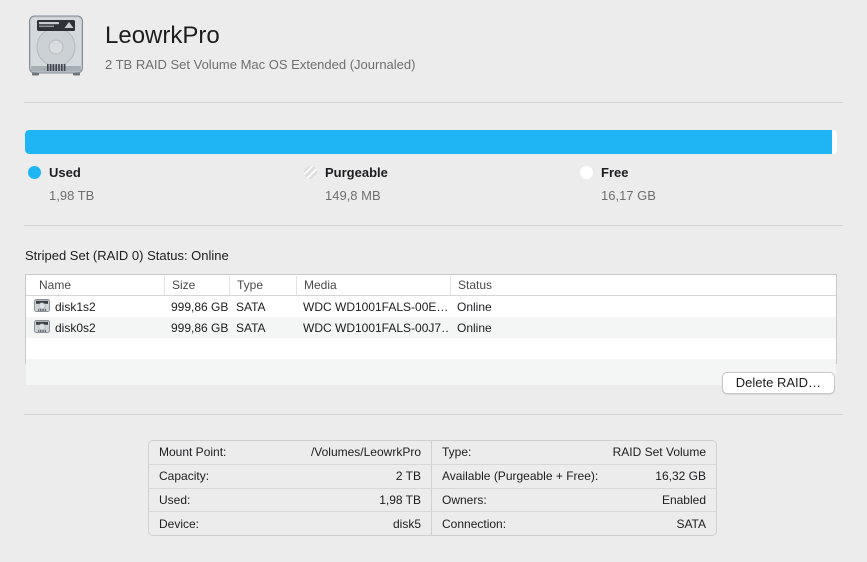 Image resolution: width=867 pixels, height=562 pixels. What do you see at coordinates (65, 172) in the screenshot?
I see `legend-used-label: Used` at bounding box center [65, 172].